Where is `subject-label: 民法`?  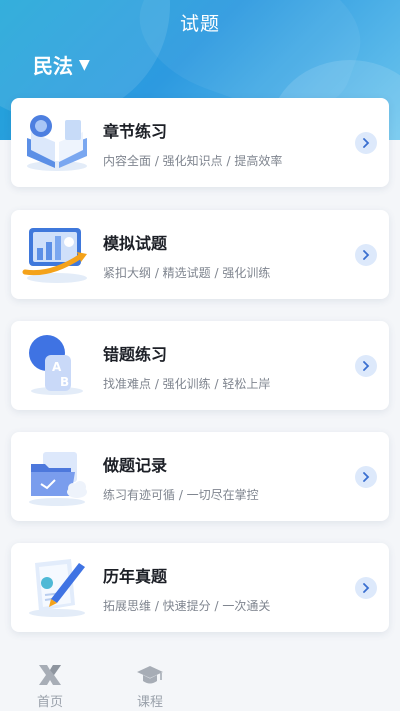 subject-label: 民法 is located at coordinates (53, 66).